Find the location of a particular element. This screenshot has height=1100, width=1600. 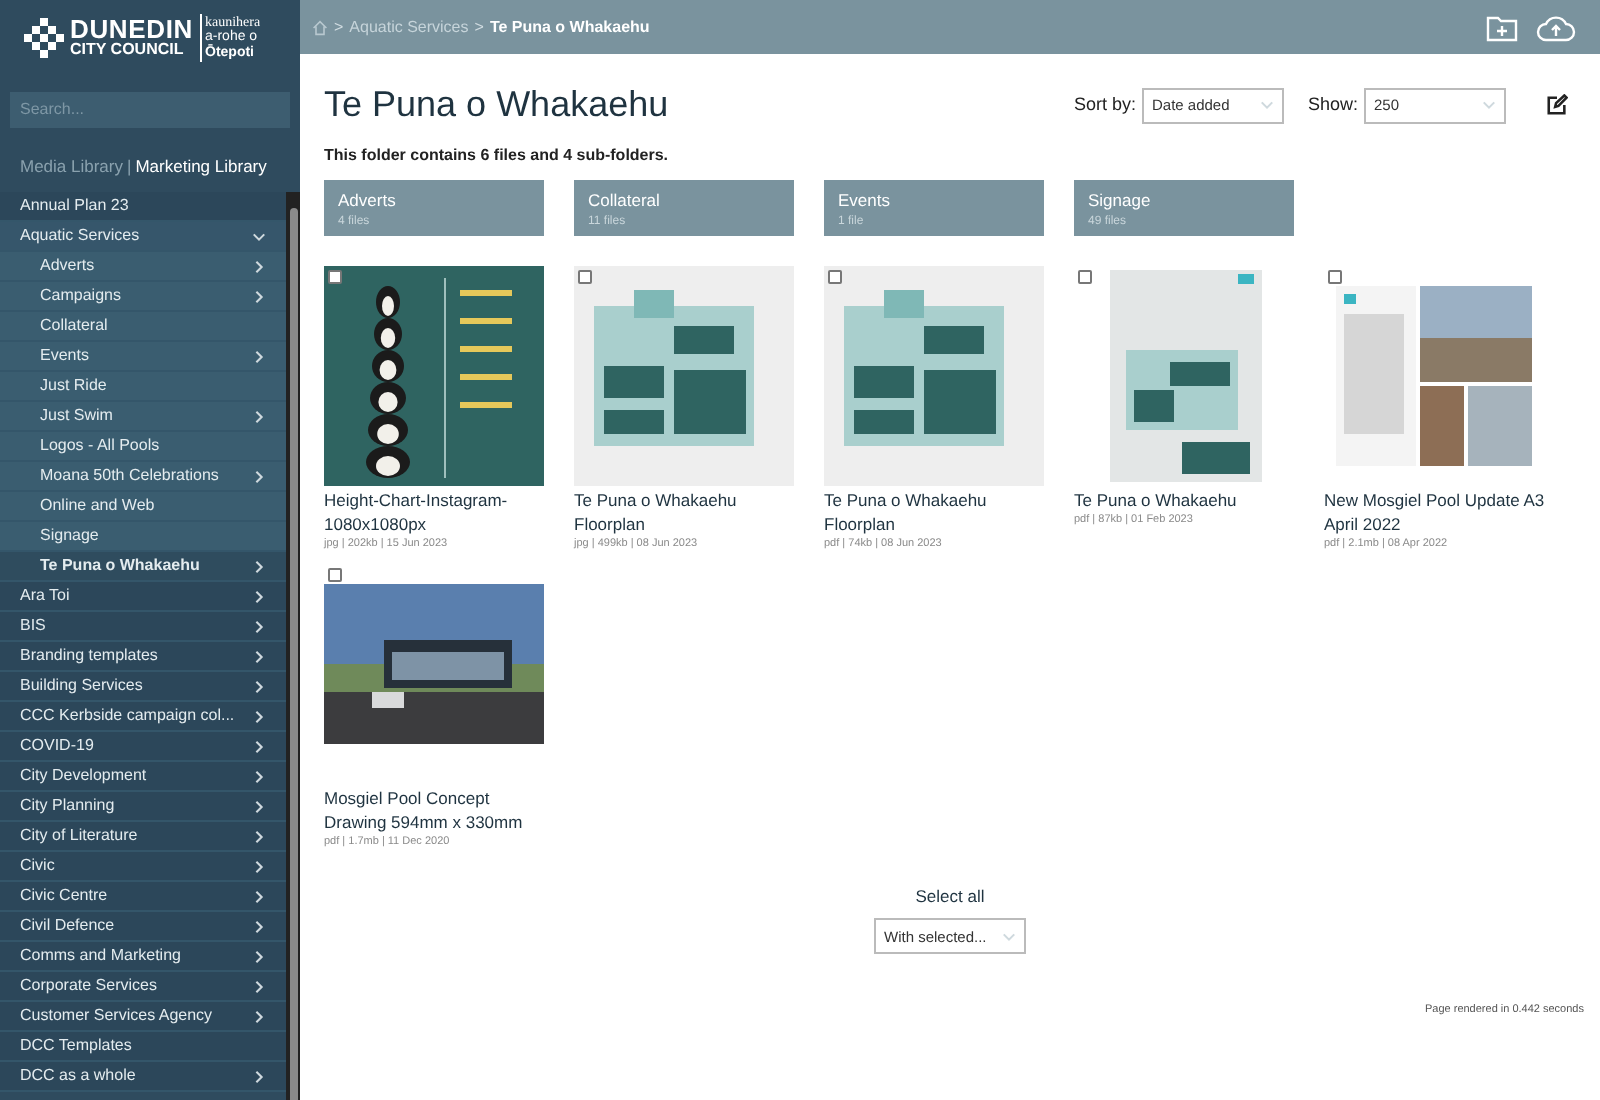

folder-name: Moana 50th Celebrations is located at coordinates (130, 476).